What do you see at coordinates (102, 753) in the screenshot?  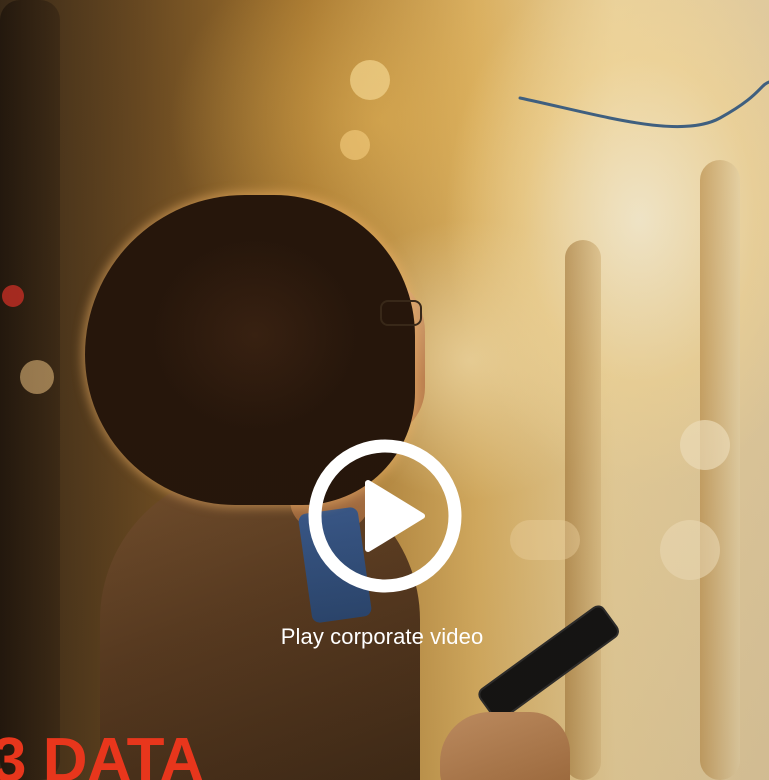 I see `headline: 23 DATA` at bounding box center [102, 753].